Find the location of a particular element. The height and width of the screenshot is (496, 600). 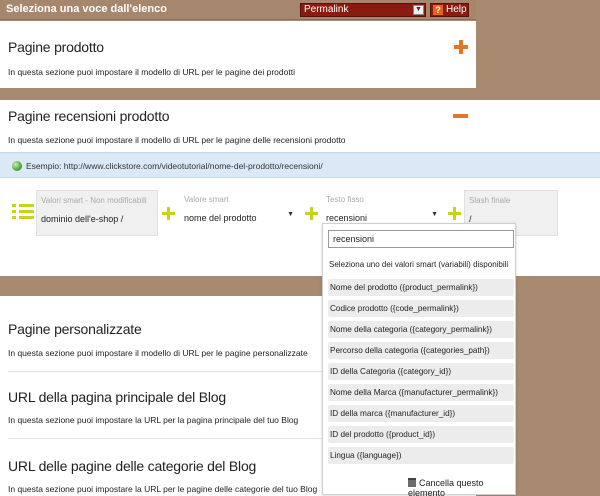

field-value: recensioni is located at coordinates (347, 218).